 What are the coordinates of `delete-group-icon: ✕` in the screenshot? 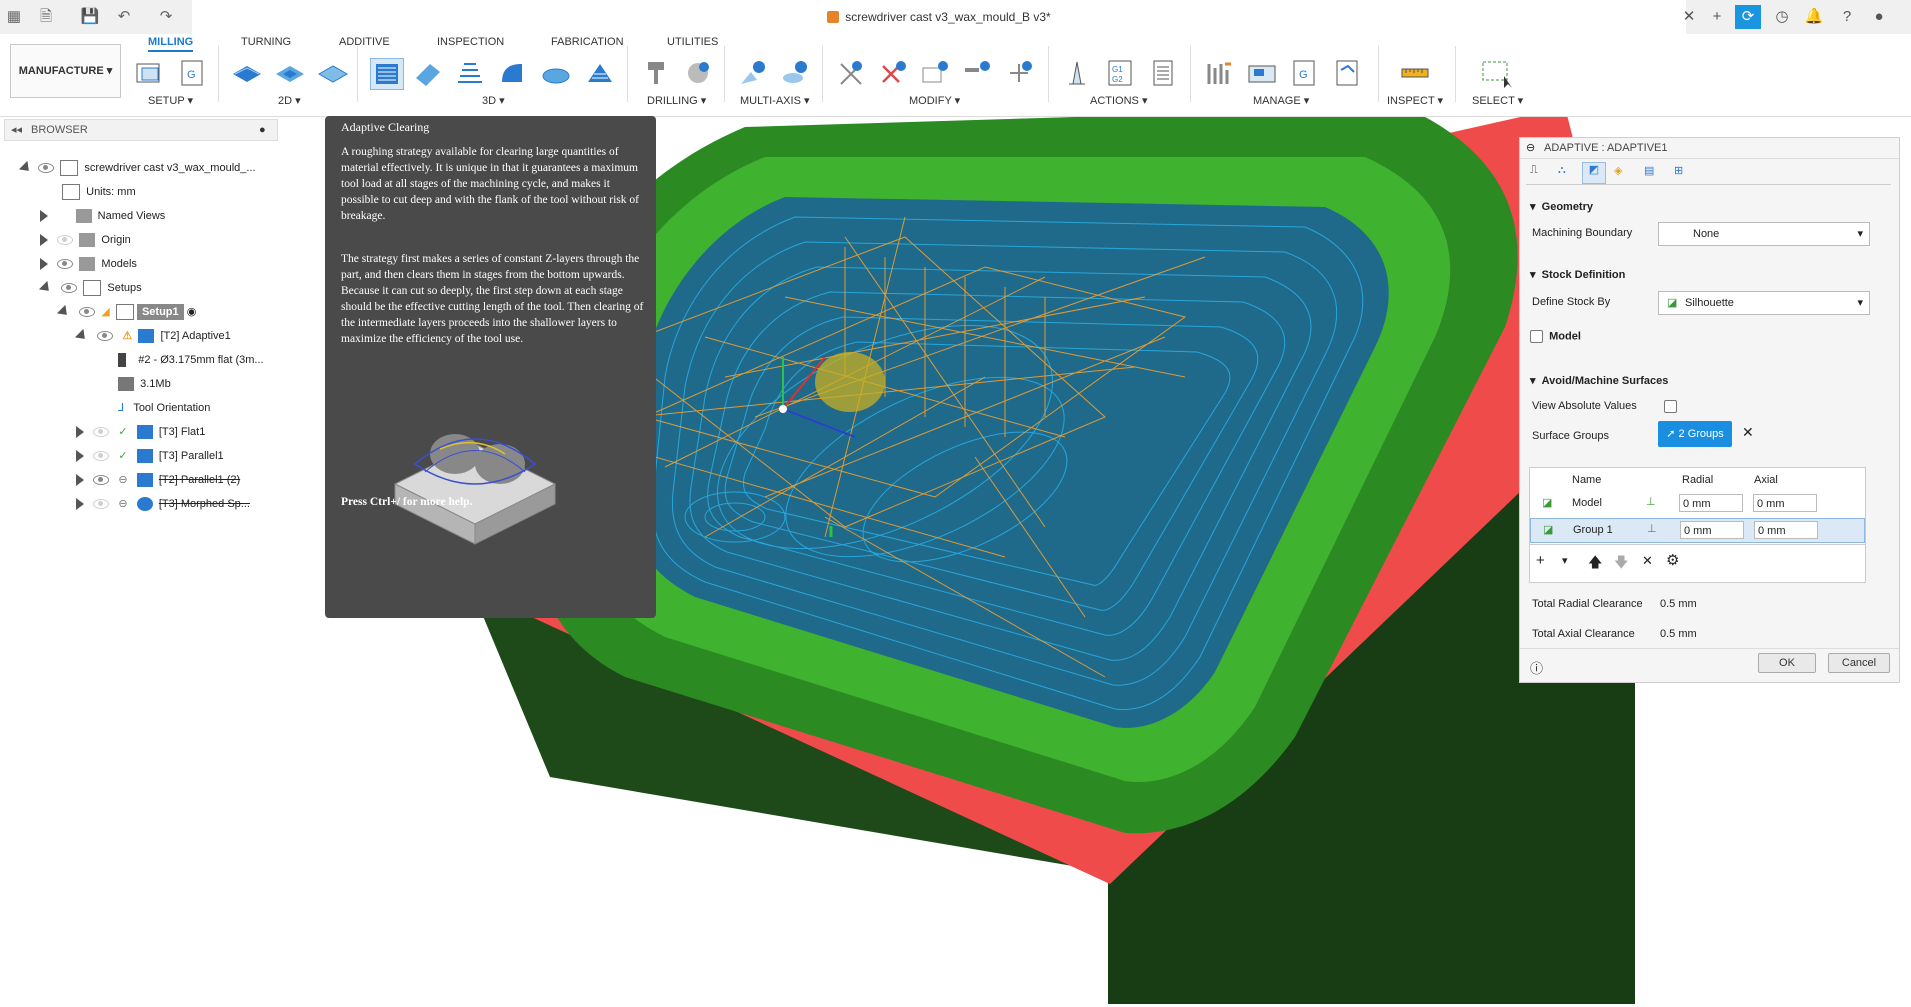 It's located at (1647, 561).